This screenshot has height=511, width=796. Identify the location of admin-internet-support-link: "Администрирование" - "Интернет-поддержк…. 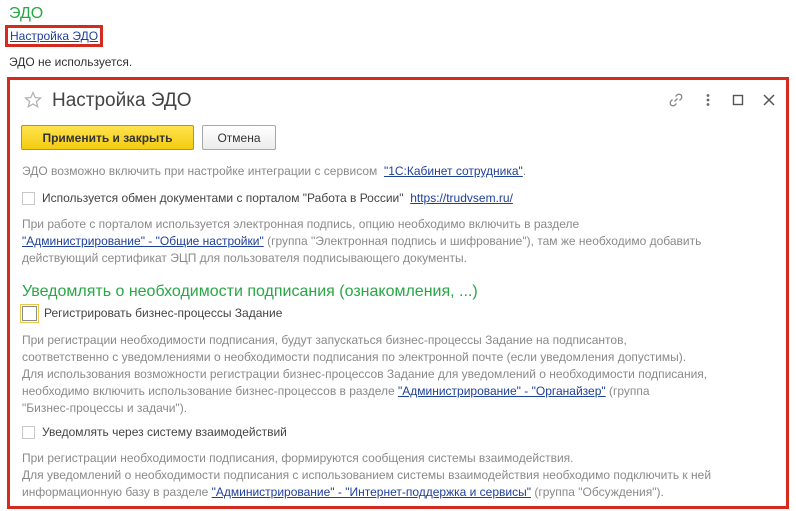
(371, 492).